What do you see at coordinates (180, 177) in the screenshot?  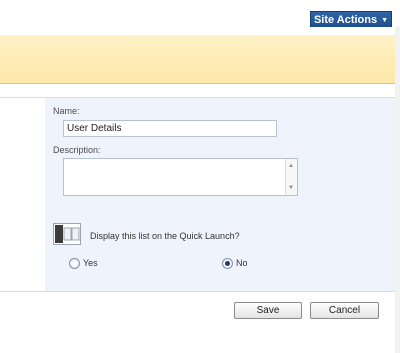 I see `description-textarea: ▲ ▼` at bounding box center [180, 177].